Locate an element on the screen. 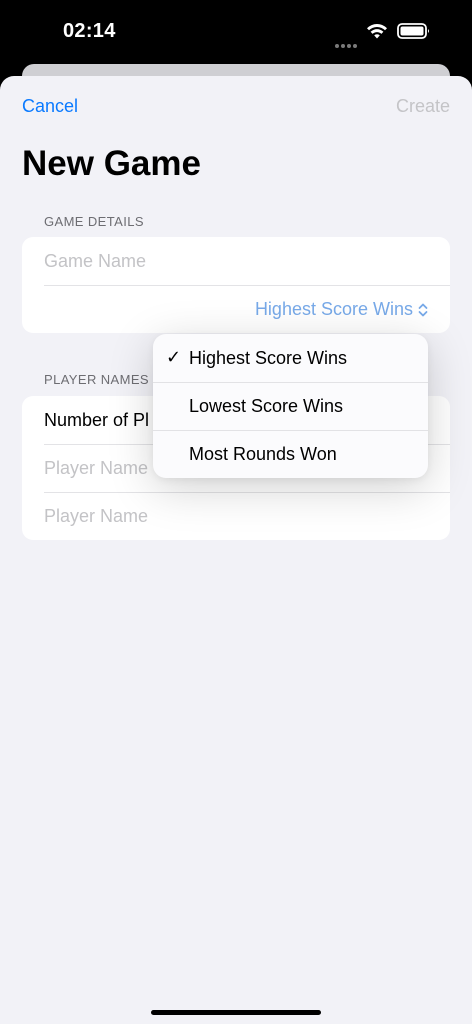 The width and height of the screenshot is (472, 1024). checkmark-icon: ✓ is located at coordinates (174, 357).